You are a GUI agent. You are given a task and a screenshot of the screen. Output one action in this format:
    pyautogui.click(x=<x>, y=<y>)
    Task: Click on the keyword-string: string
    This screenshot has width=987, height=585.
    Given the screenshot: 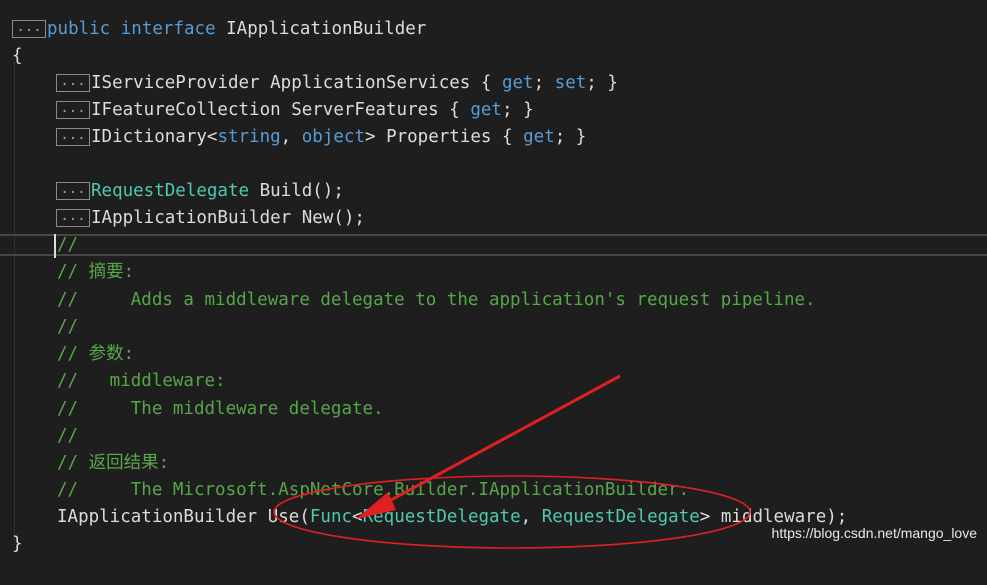 What is the action you would take?
    pyautogui.click(x=249, y=137)
    